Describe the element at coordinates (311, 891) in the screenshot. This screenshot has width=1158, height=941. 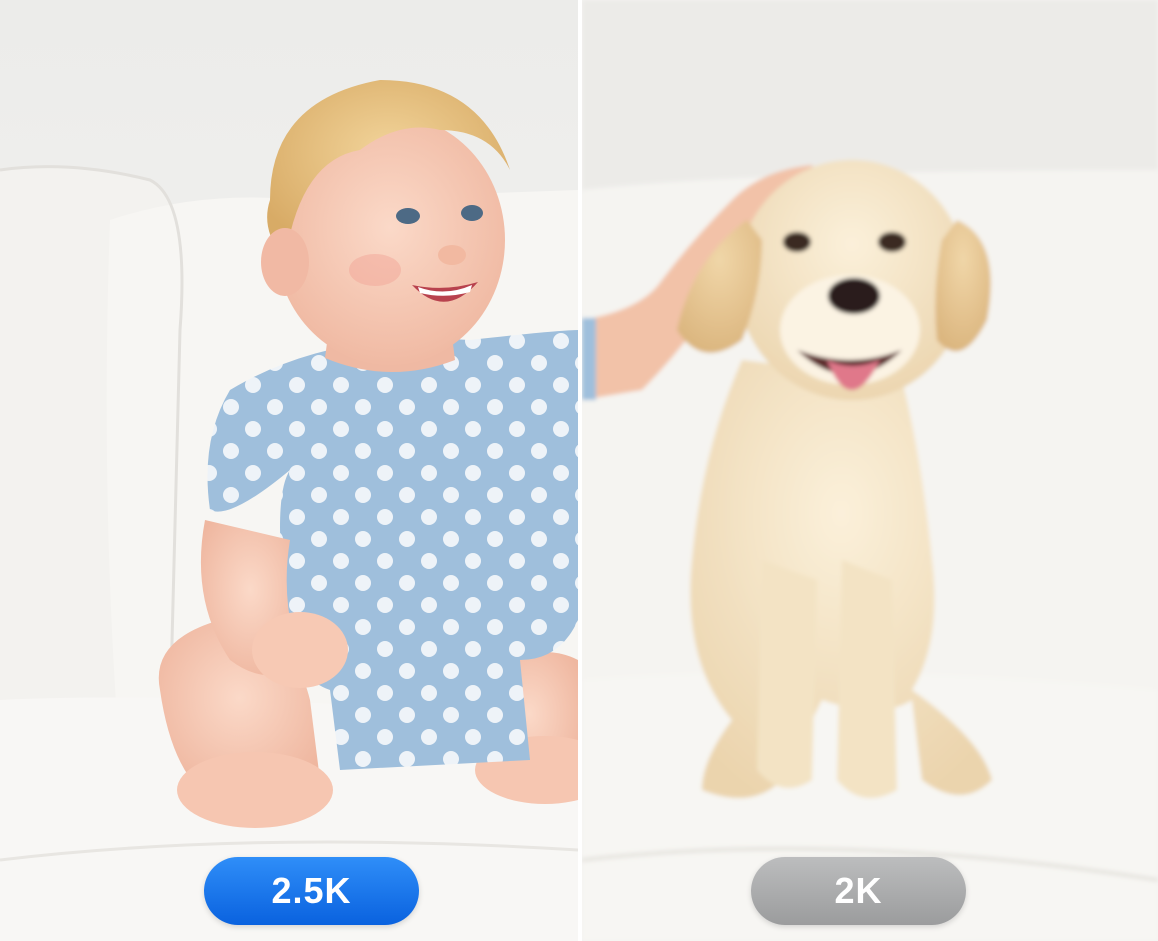
I see `resolution-badge-2.5k: 2.5K` at that location.